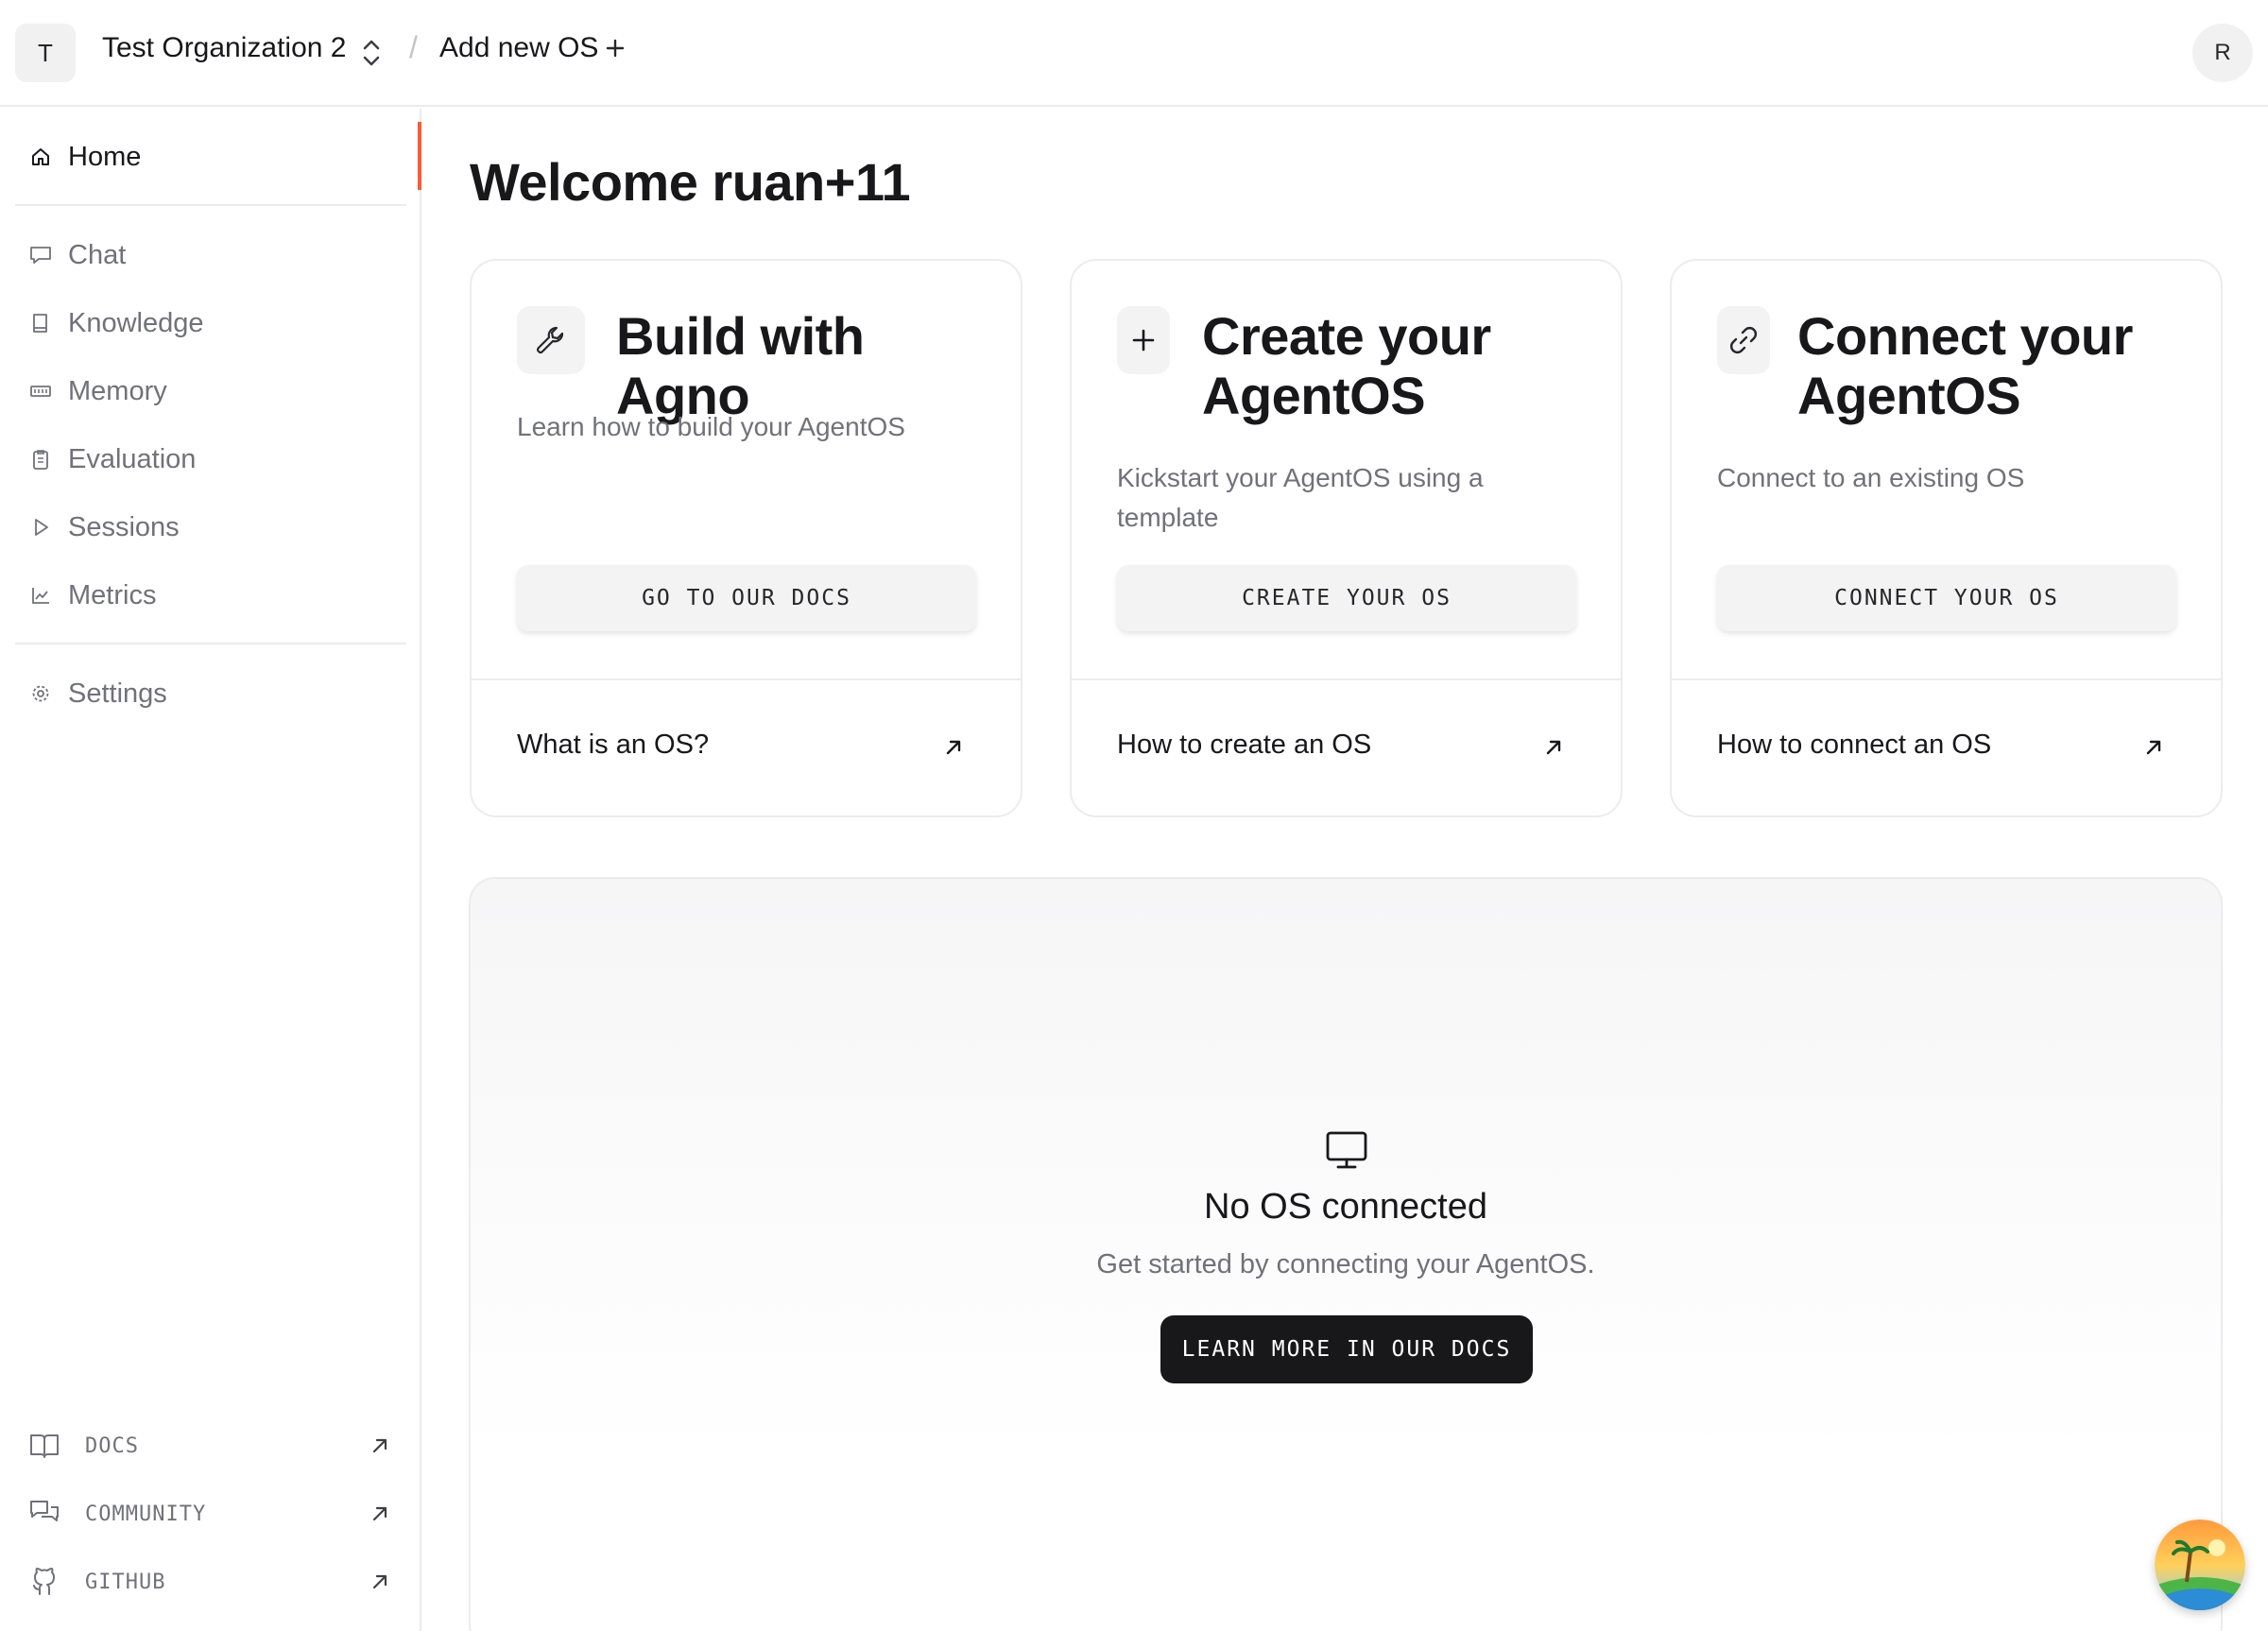 This screenshot has width=2268, height=1631. Describe the element at coordinates (125, 1582) in the screenshot. I see `sidebar-link-label: GITHUB` at that location.